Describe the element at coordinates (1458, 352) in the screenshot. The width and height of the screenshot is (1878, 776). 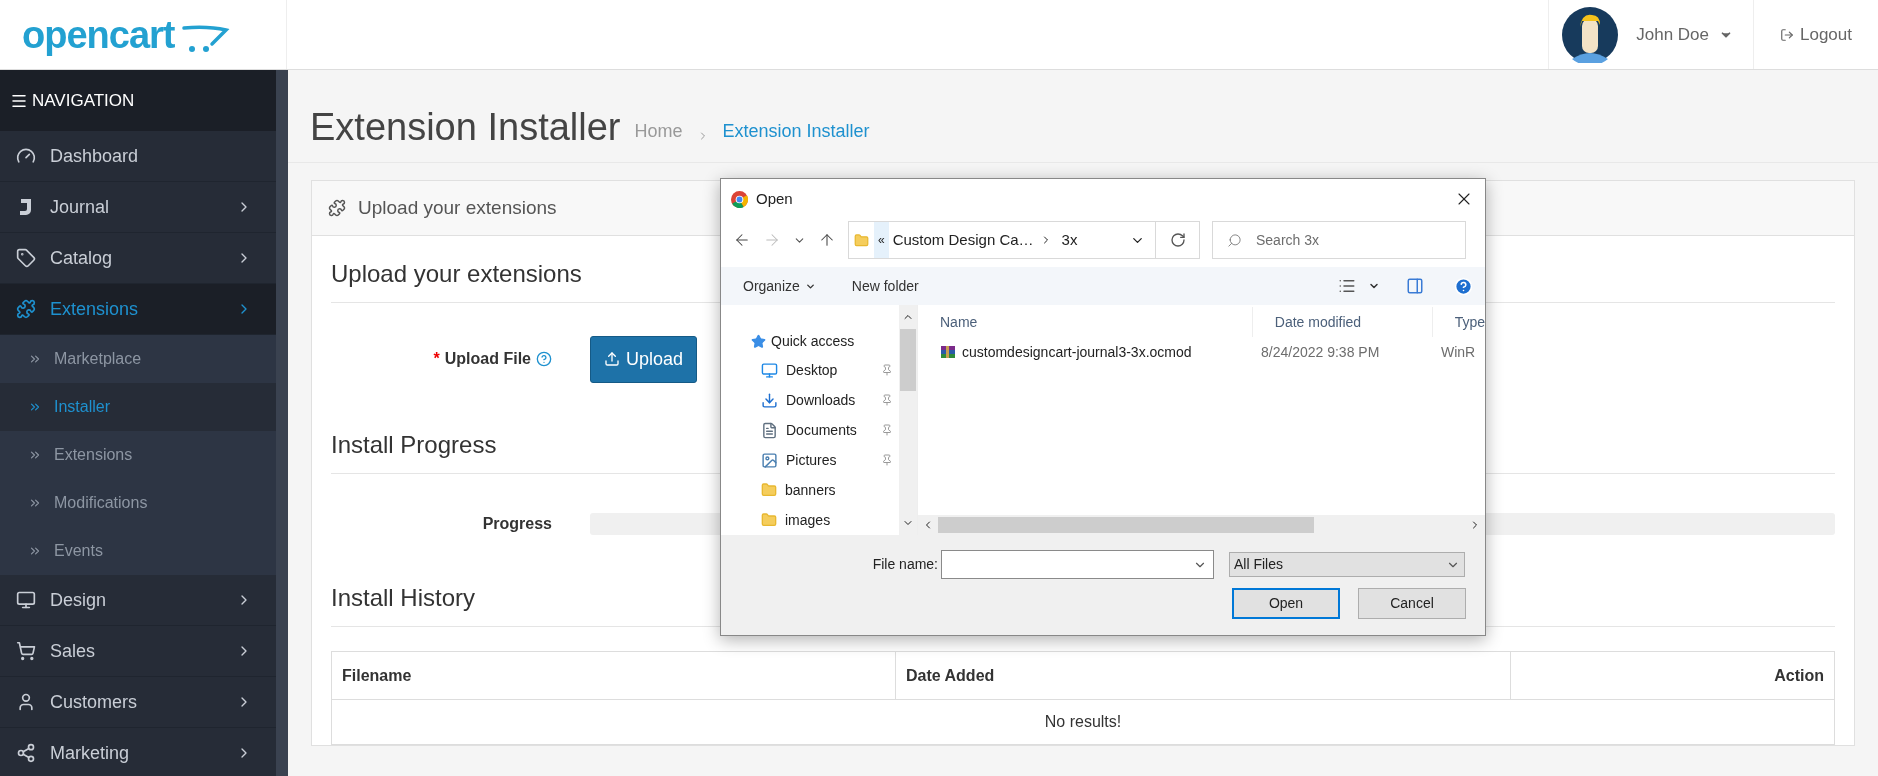
I see `file-type: WinR` at that location.